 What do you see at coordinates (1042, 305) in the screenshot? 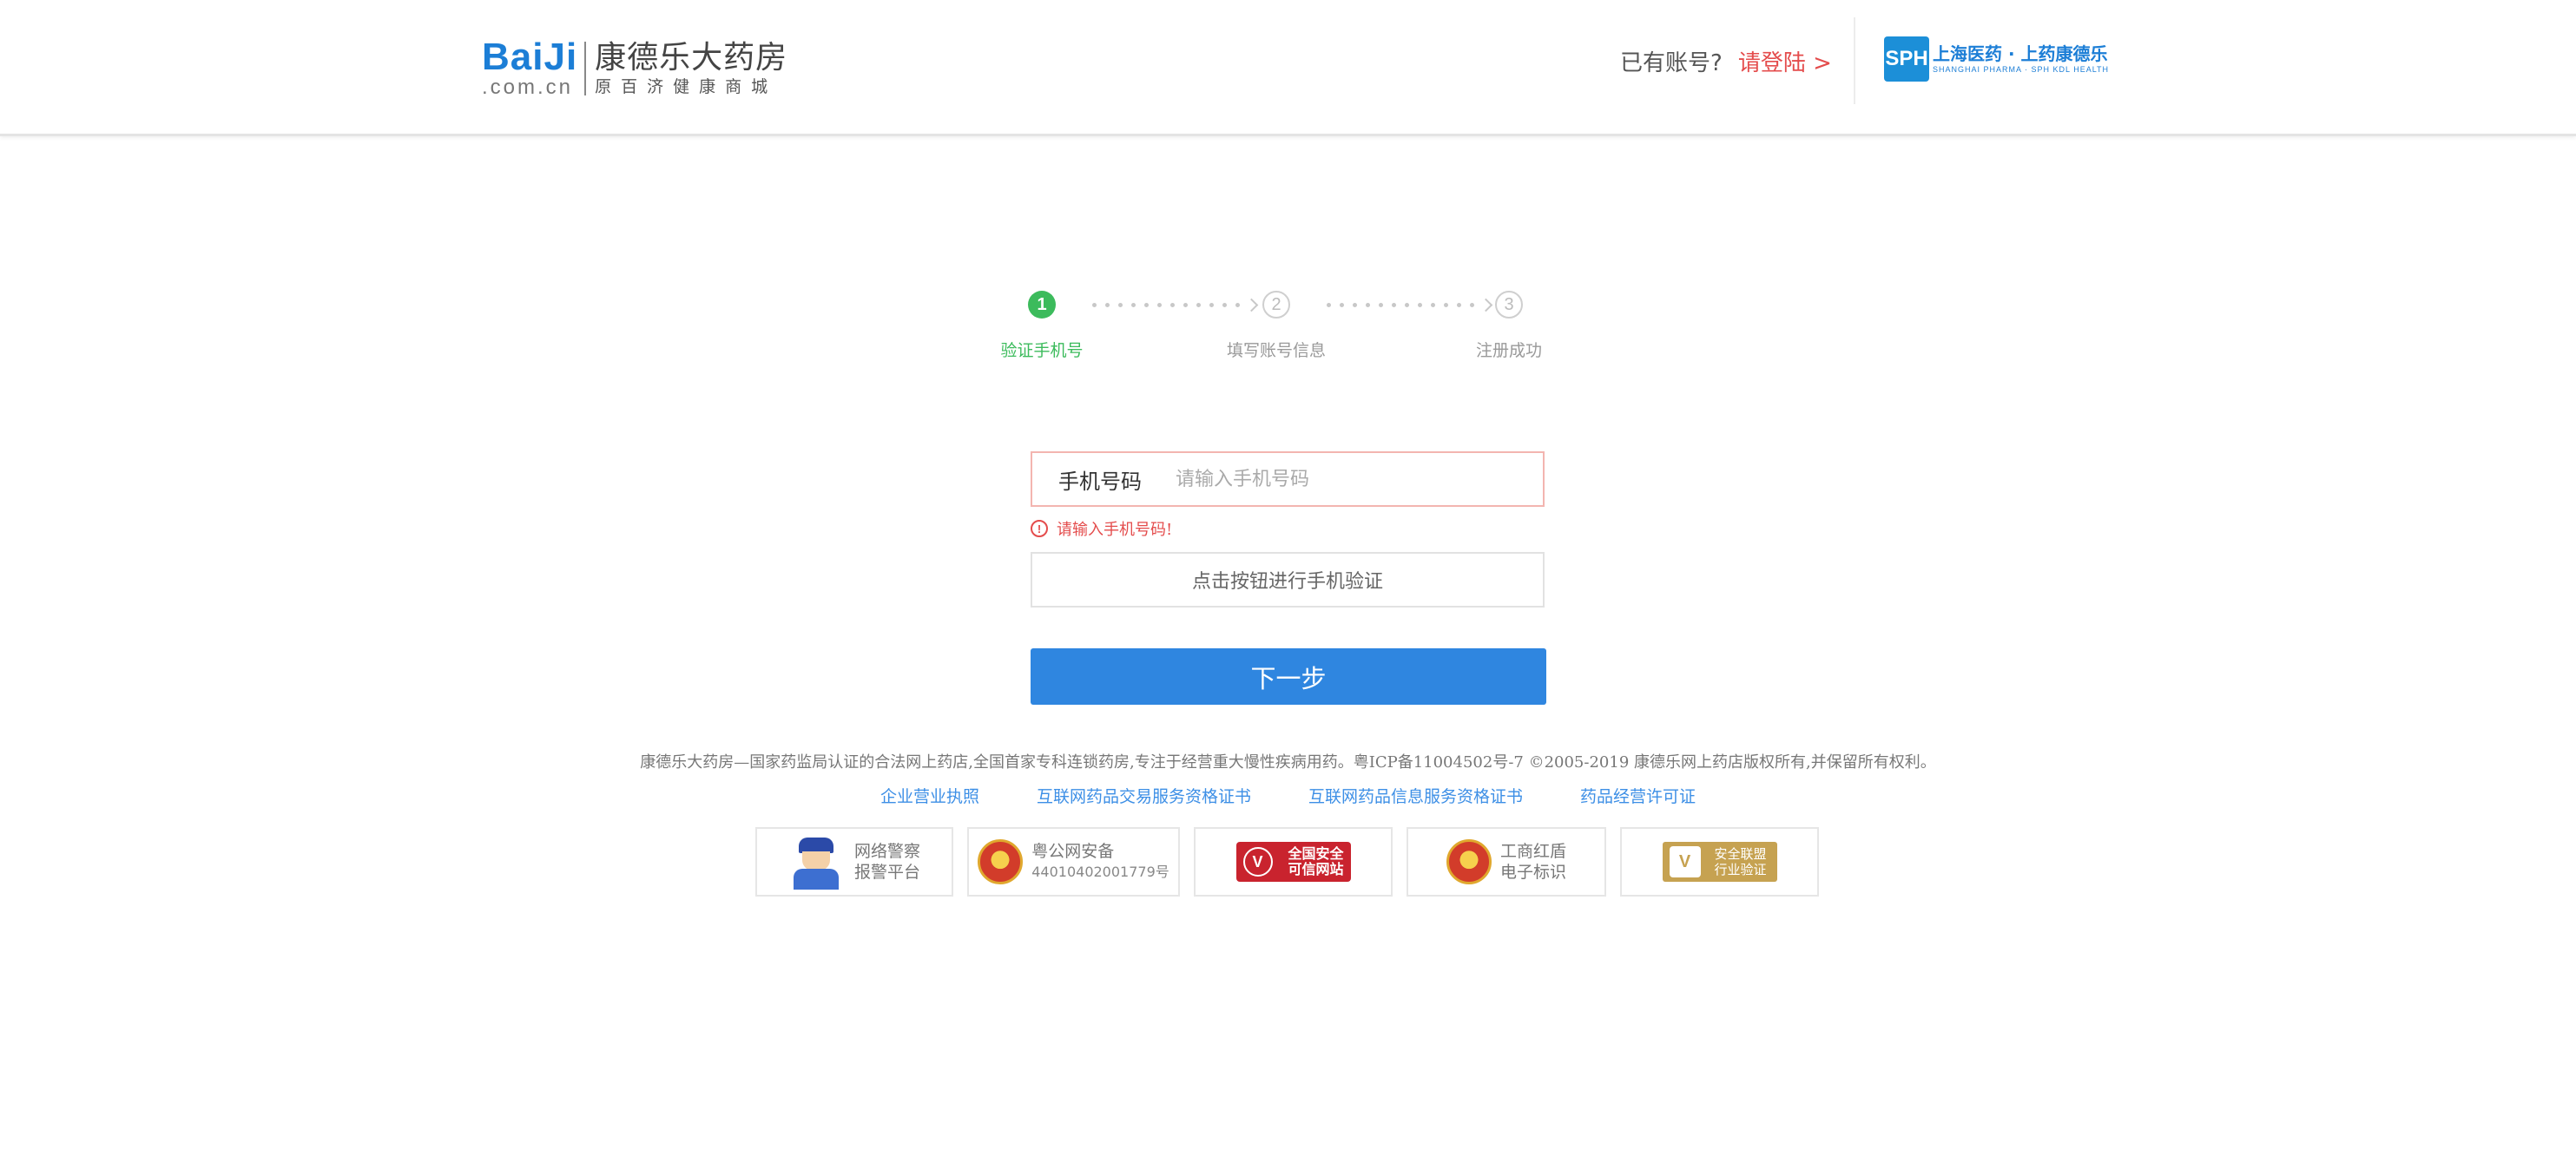
I see `step-1-number: 1` at bounding box center [1042, 305].